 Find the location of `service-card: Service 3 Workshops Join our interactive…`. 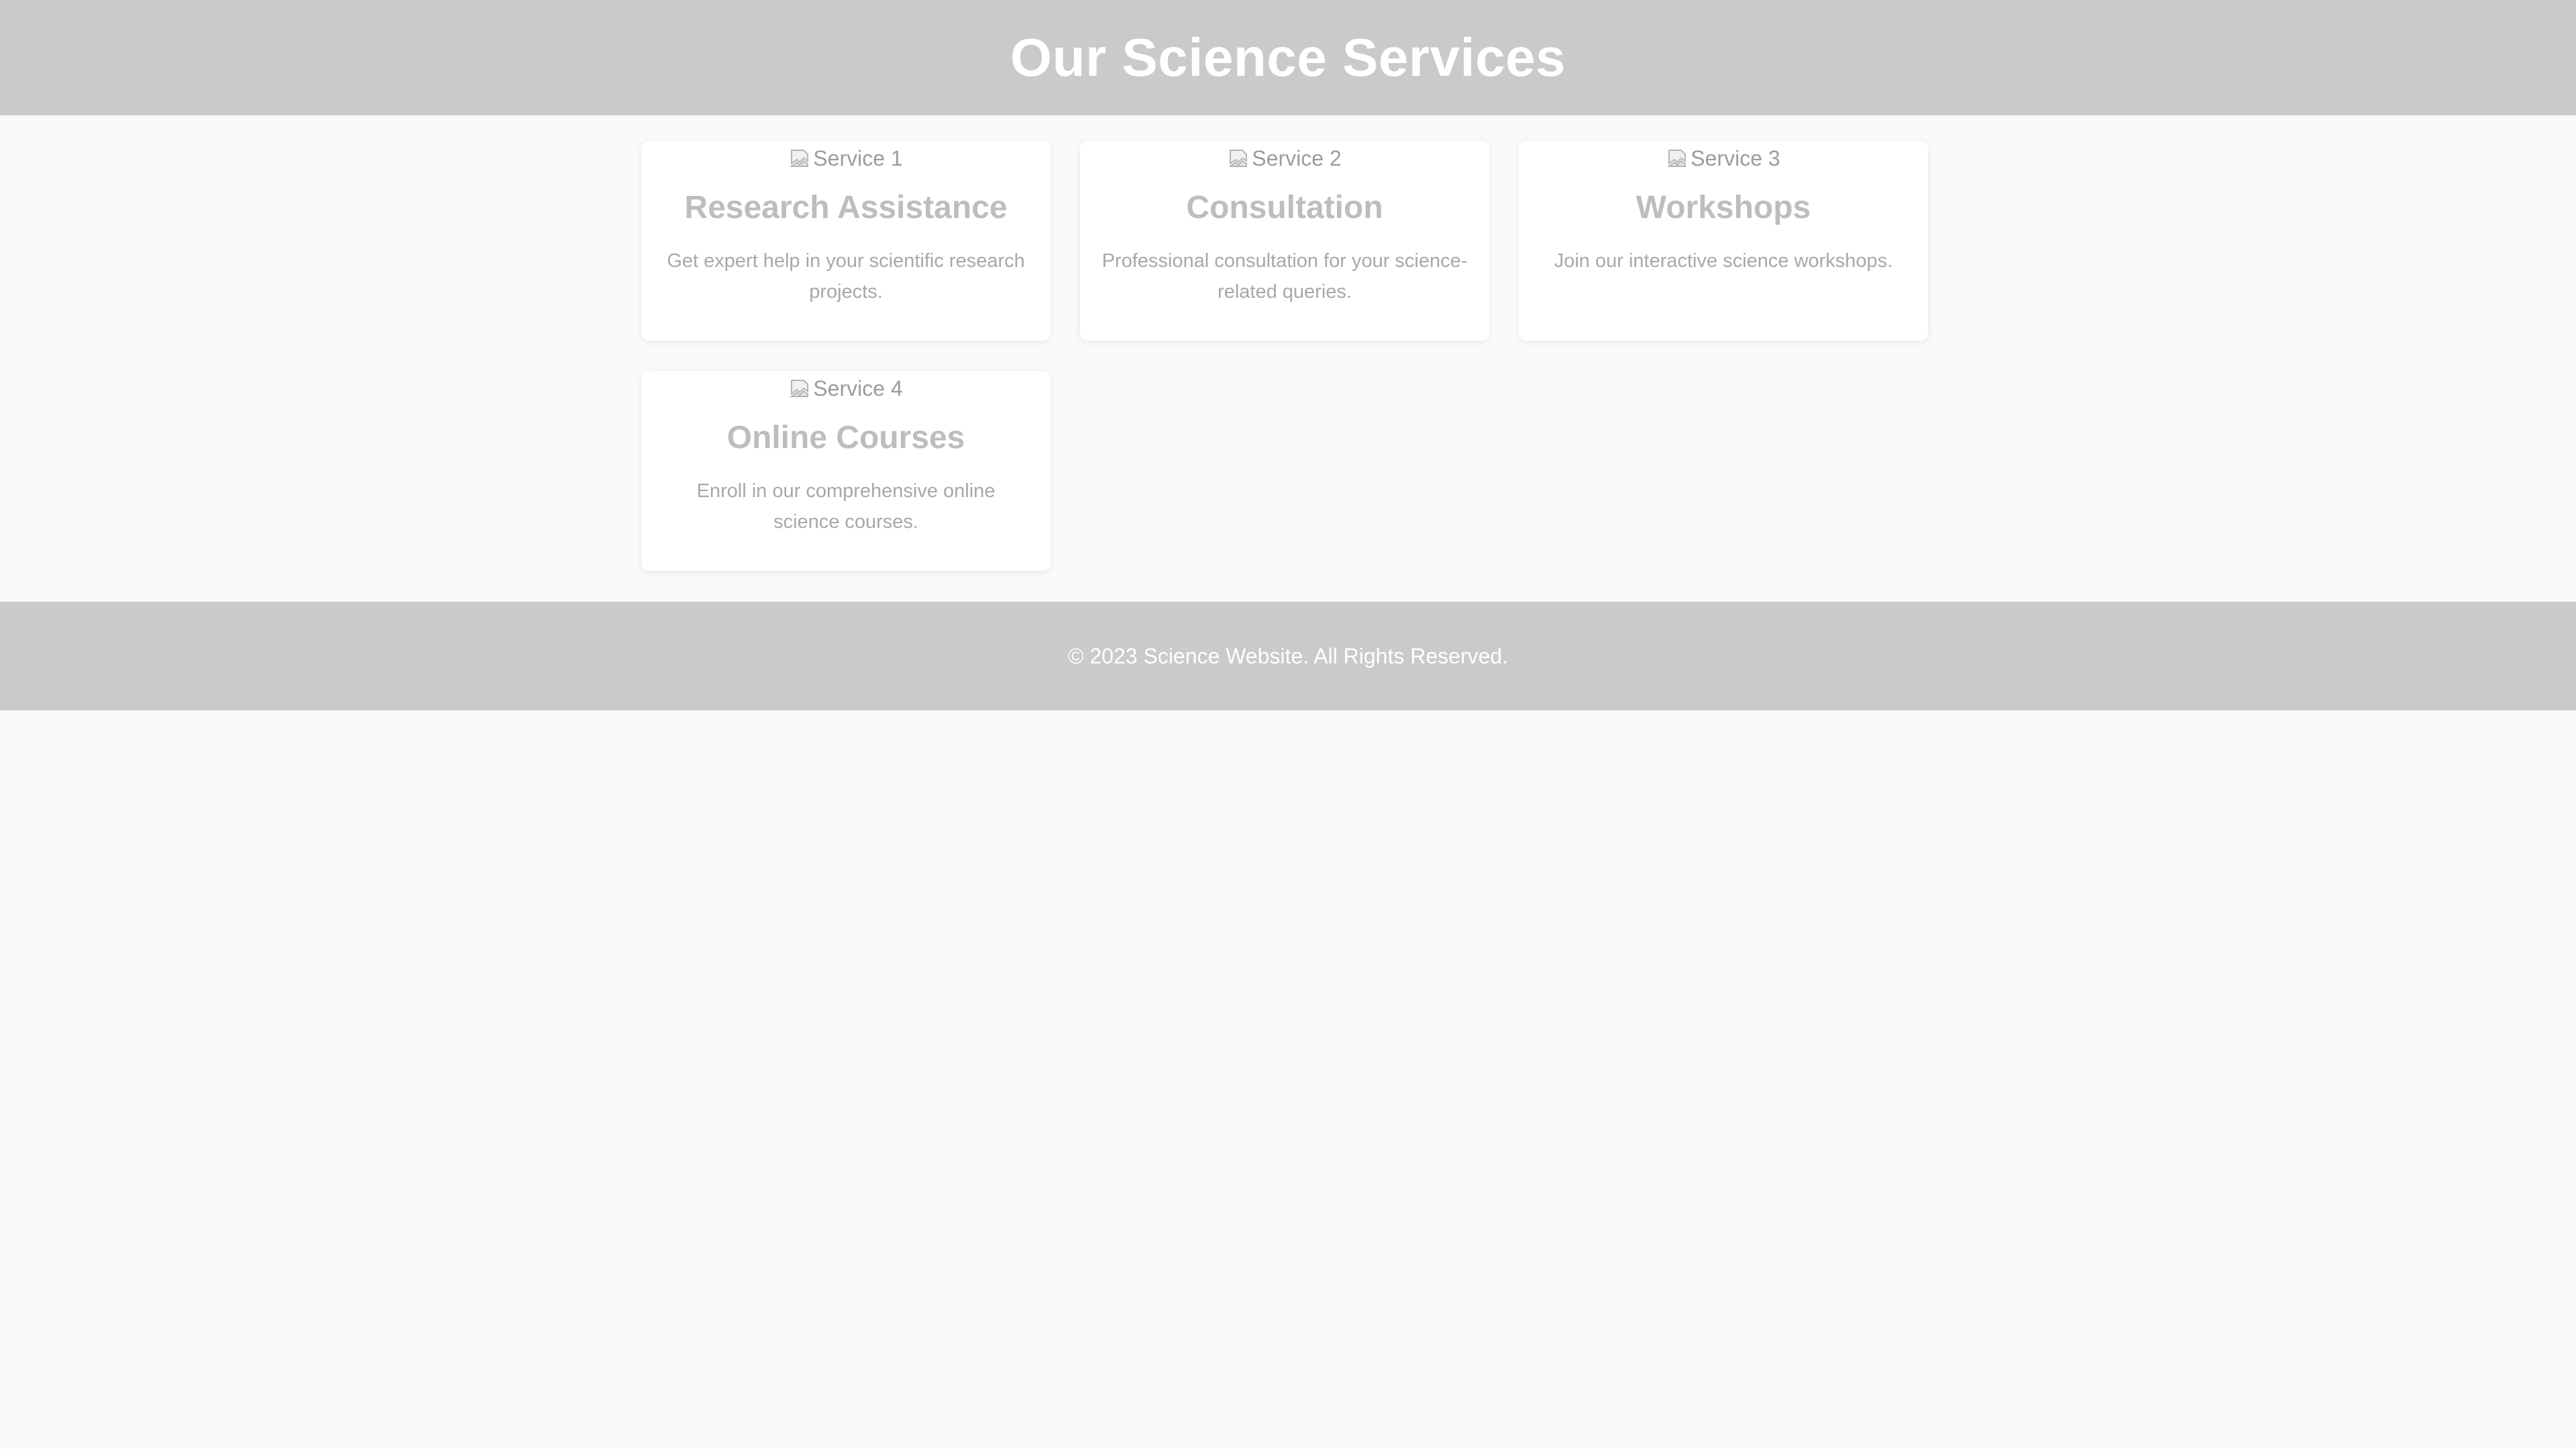

service-card: Service 3 Workshops Join our interactive… is located at coordinates (1723, 241).